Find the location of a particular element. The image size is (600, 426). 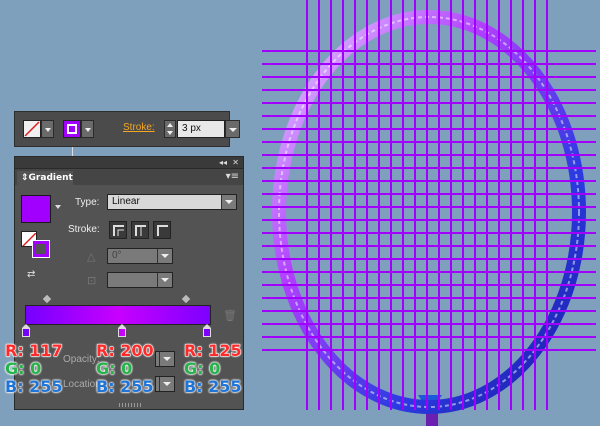

stroke-label: Stroke: is located at coordinates (84, 229).